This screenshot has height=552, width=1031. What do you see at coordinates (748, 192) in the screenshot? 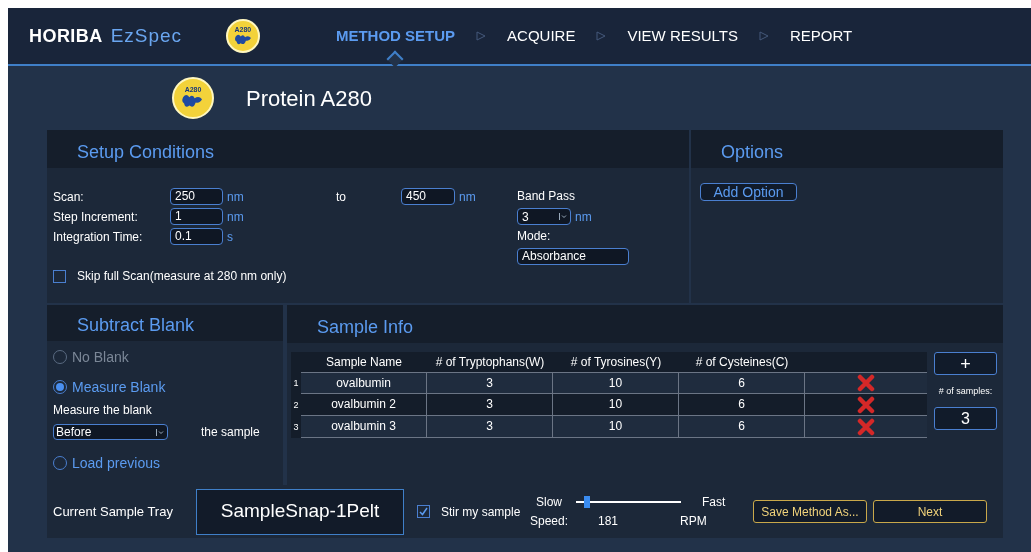
I see `add-option-button: Add Option` at bounding box center [748, 192].